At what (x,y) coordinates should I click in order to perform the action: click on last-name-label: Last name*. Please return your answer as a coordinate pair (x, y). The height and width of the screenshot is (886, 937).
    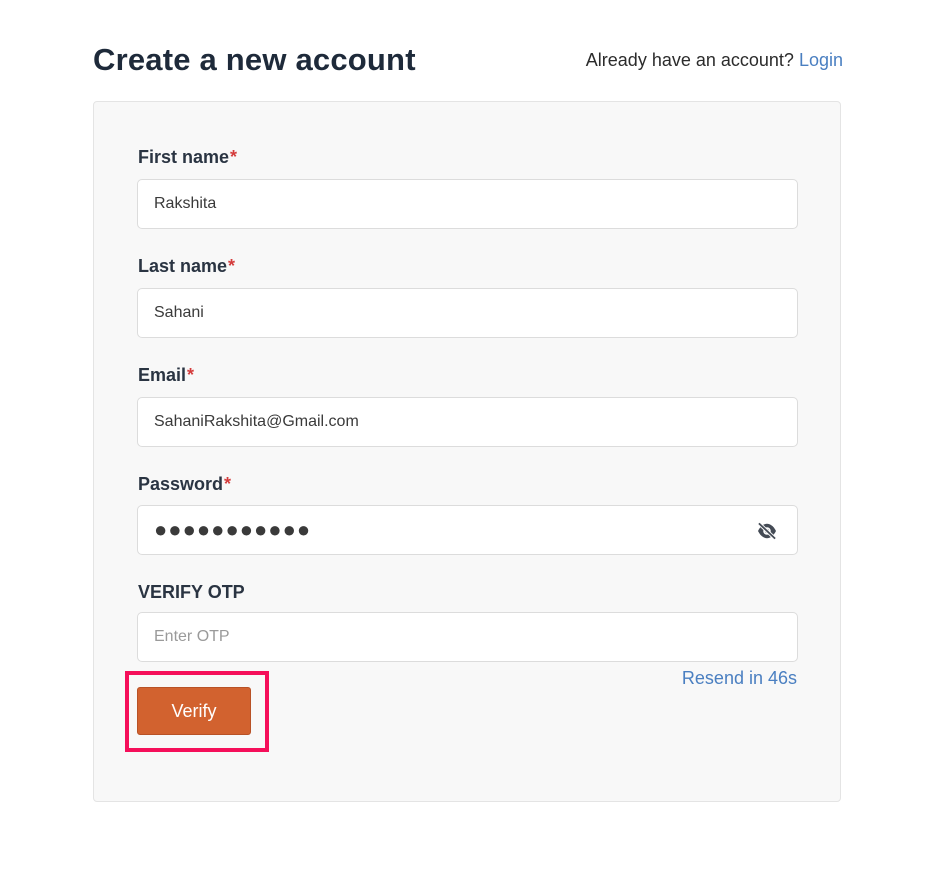
    Looking at the image, I should click on (186, 266).